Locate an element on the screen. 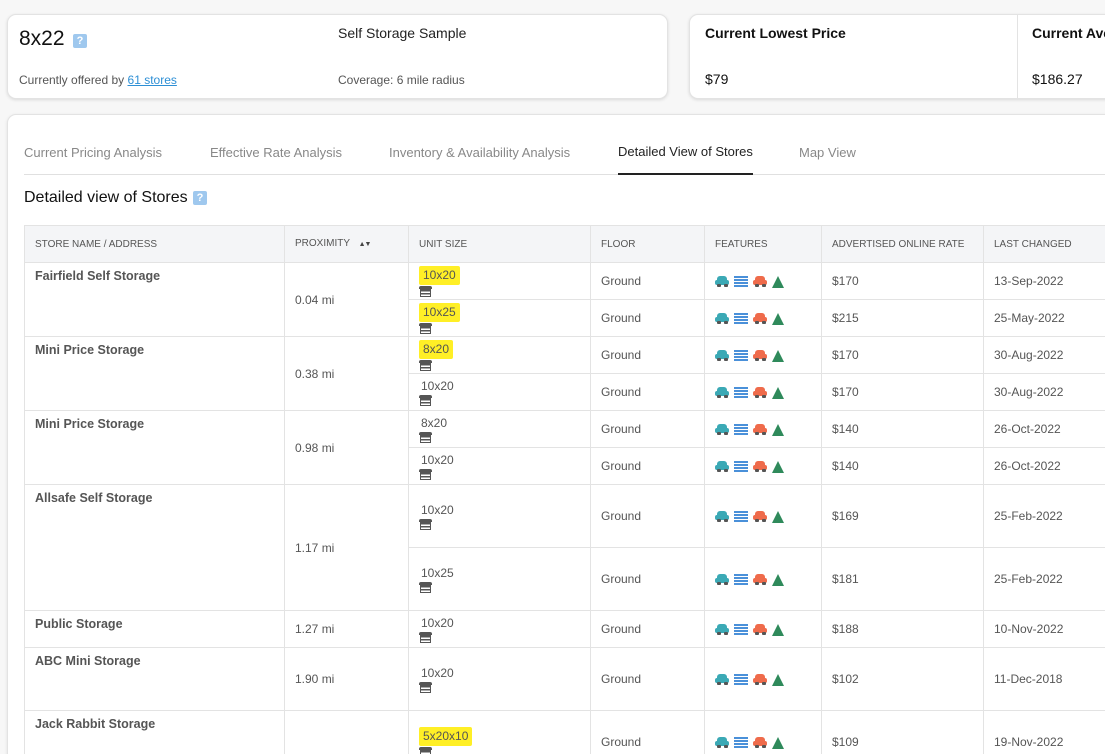  floor-cell: Ground is located at coordinates (647, 516).